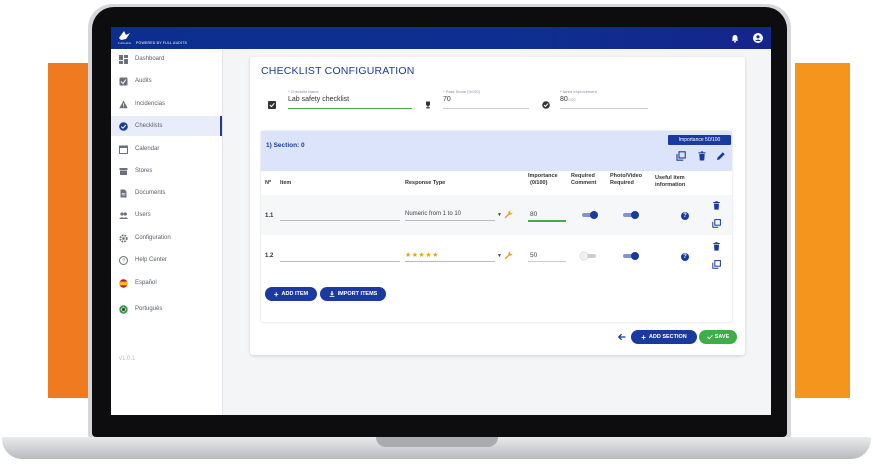 This screenshot has width=873, height=465. I want to click on sidebar-item-label: Checklists, so click(149, 126).